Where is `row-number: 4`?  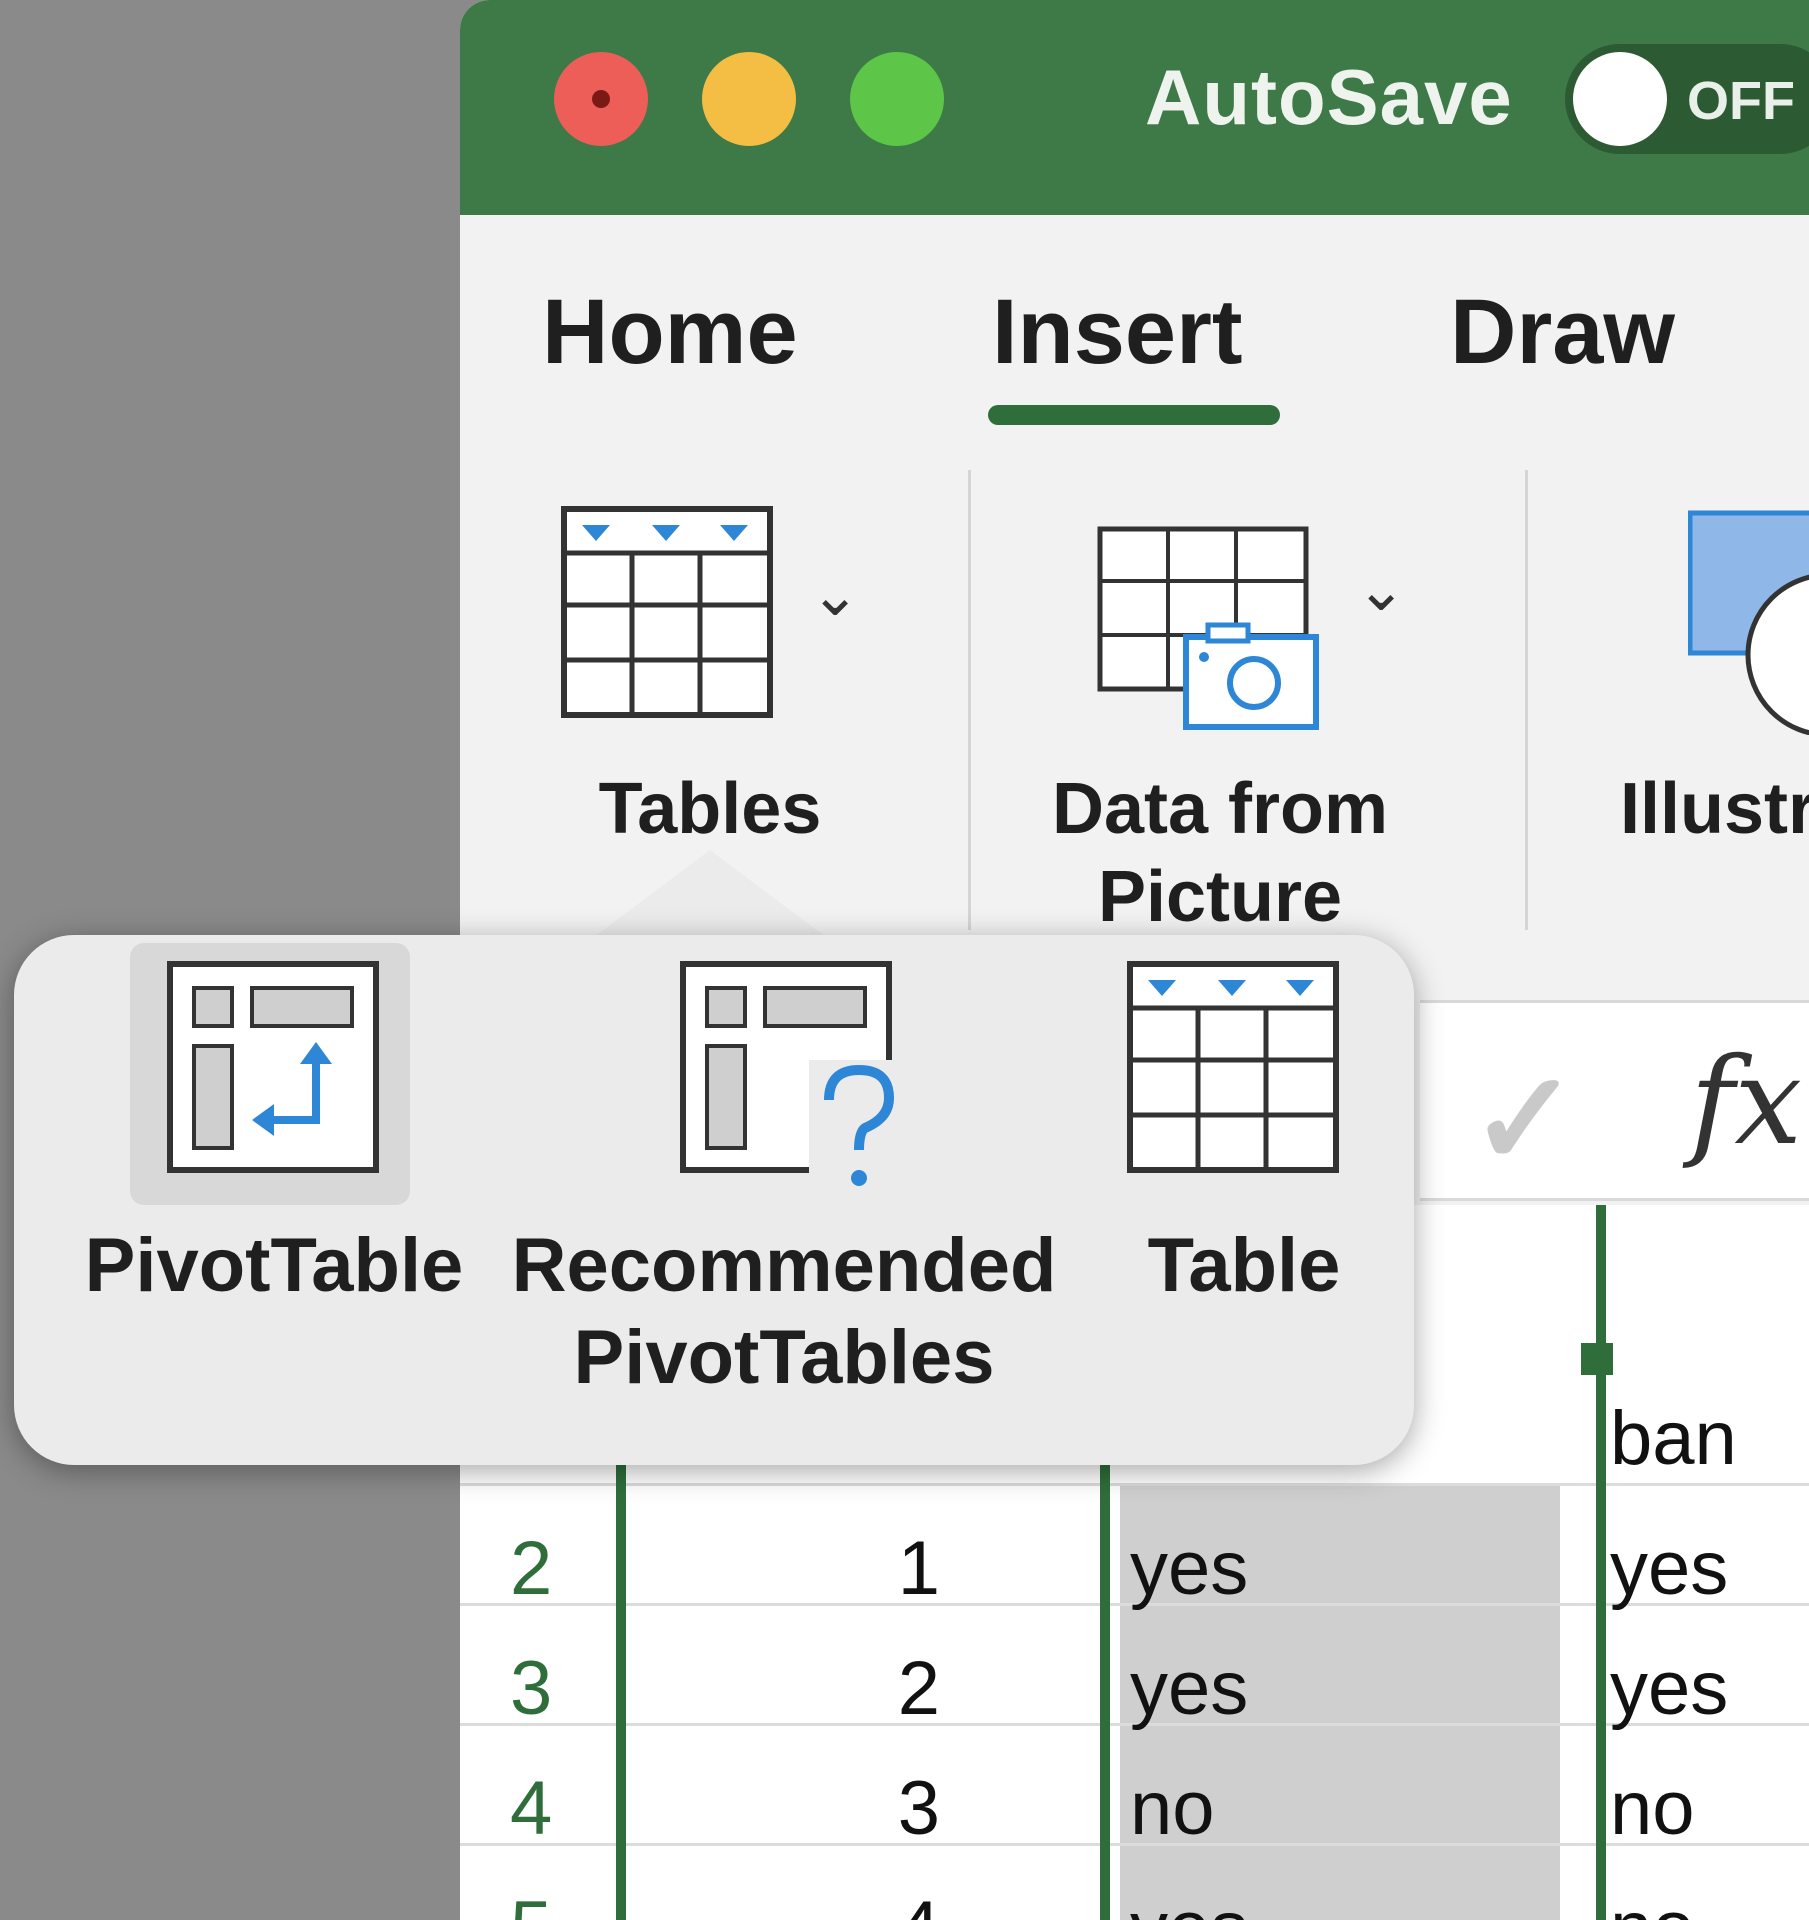
row-number: 4 is located at coordinates (570, 1808).